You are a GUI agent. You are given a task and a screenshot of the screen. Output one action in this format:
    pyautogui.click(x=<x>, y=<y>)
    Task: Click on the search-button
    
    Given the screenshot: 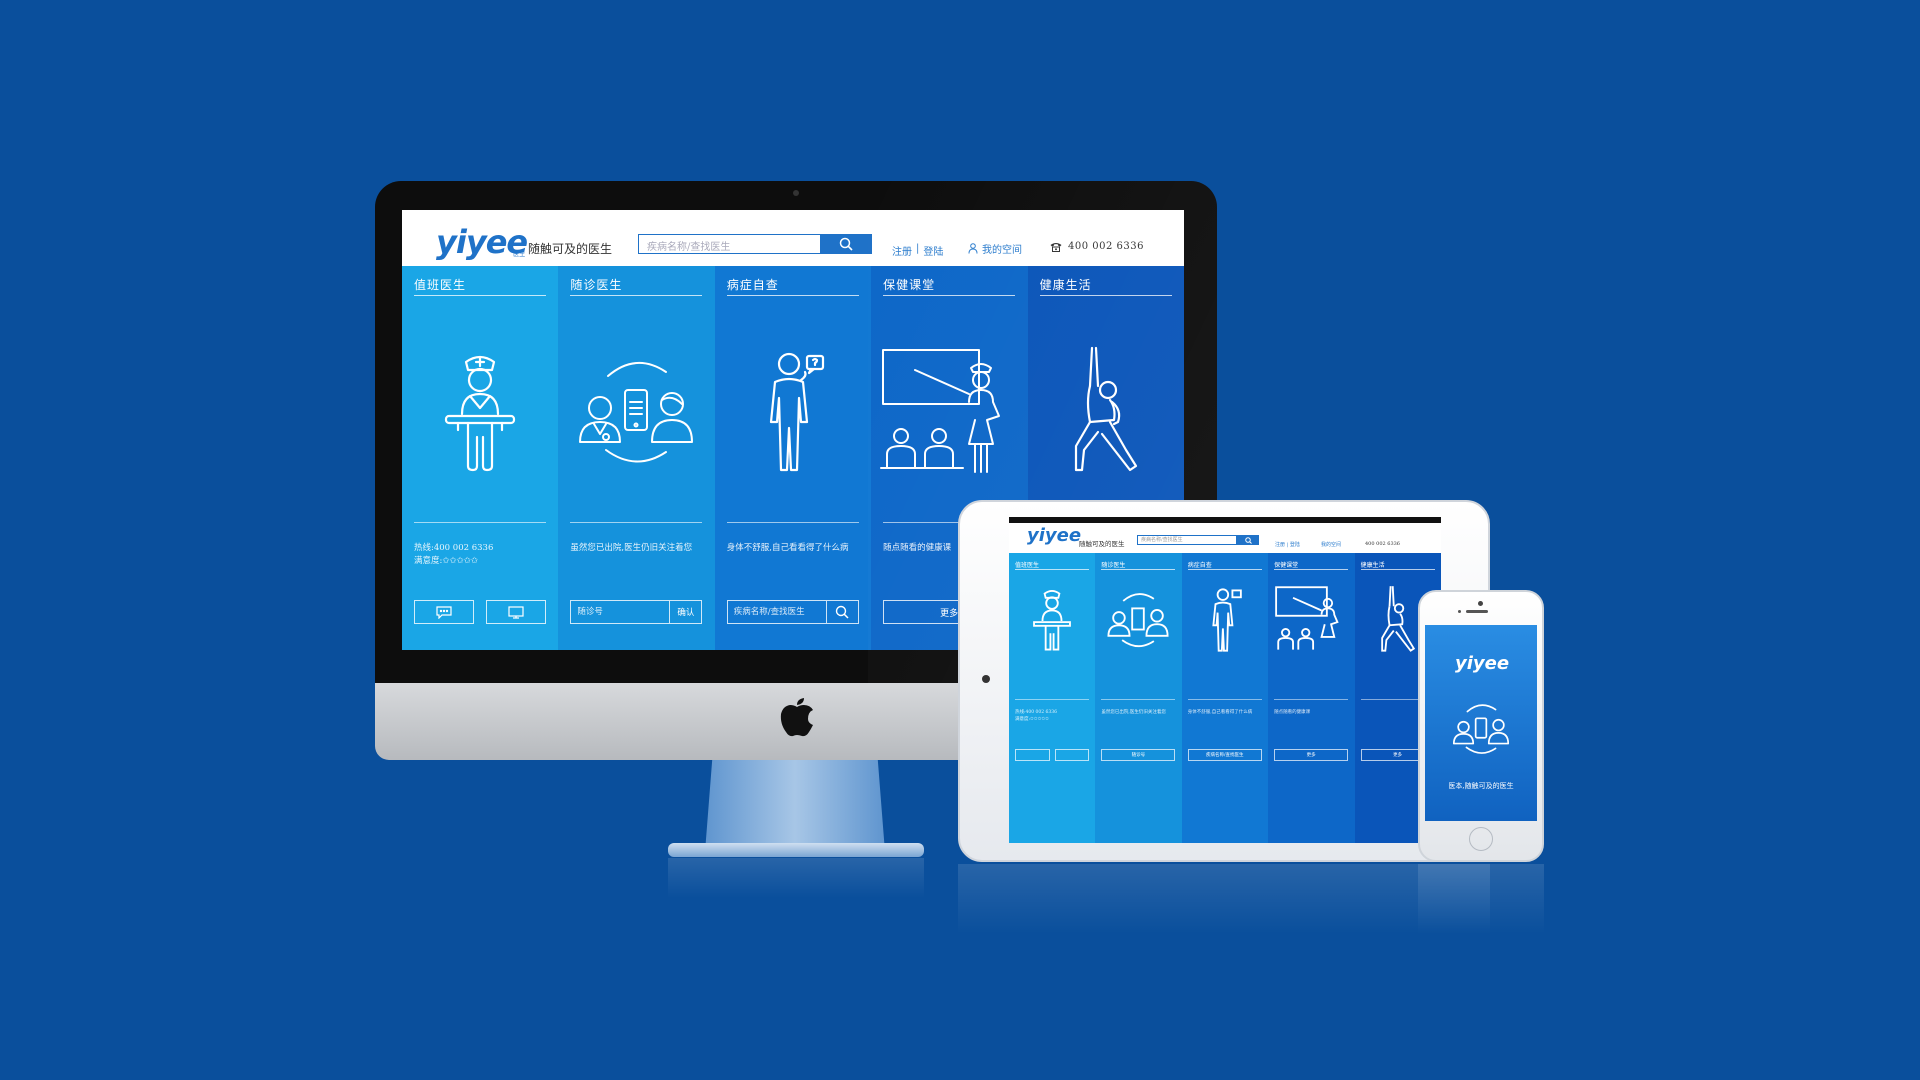 What is the action you would take?
    pyautogui.click(x=846, y=244)
    